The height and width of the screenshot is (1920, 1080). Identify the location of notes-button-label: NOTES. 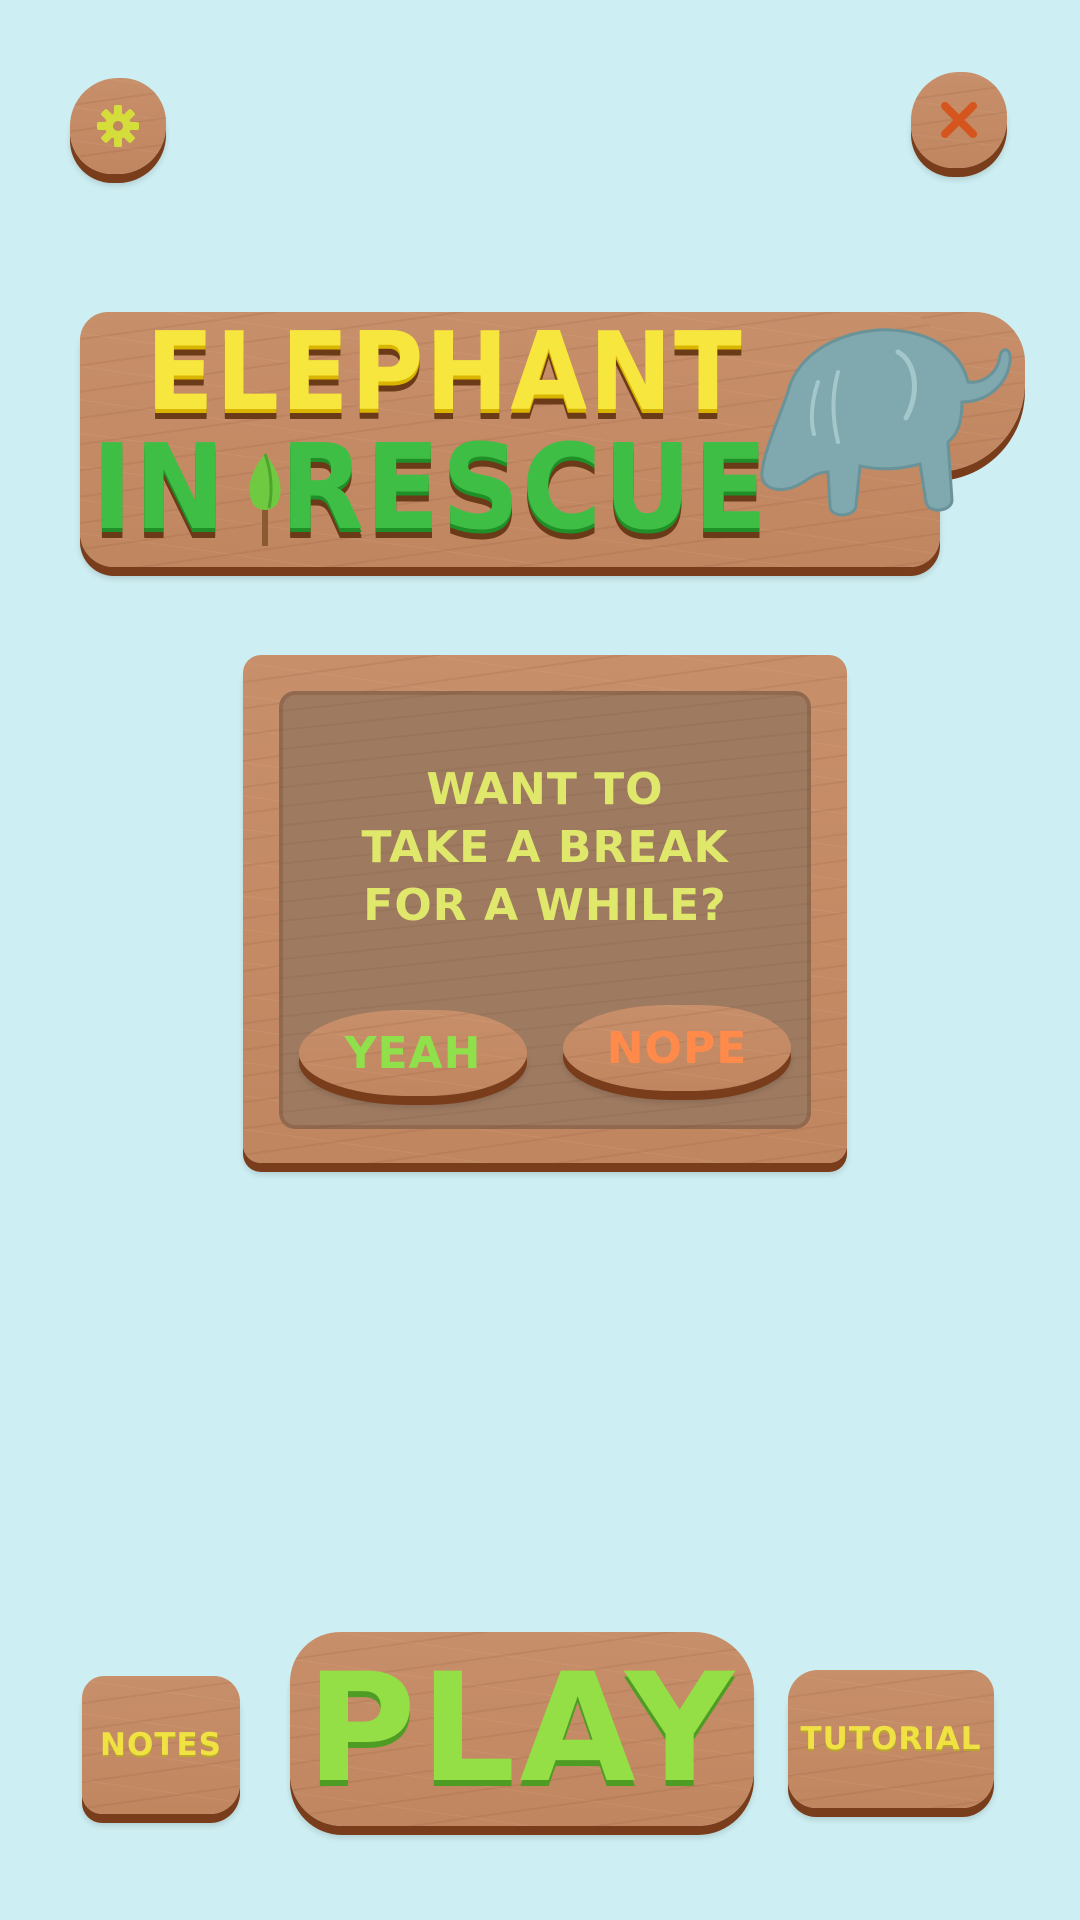
(161, 1745).